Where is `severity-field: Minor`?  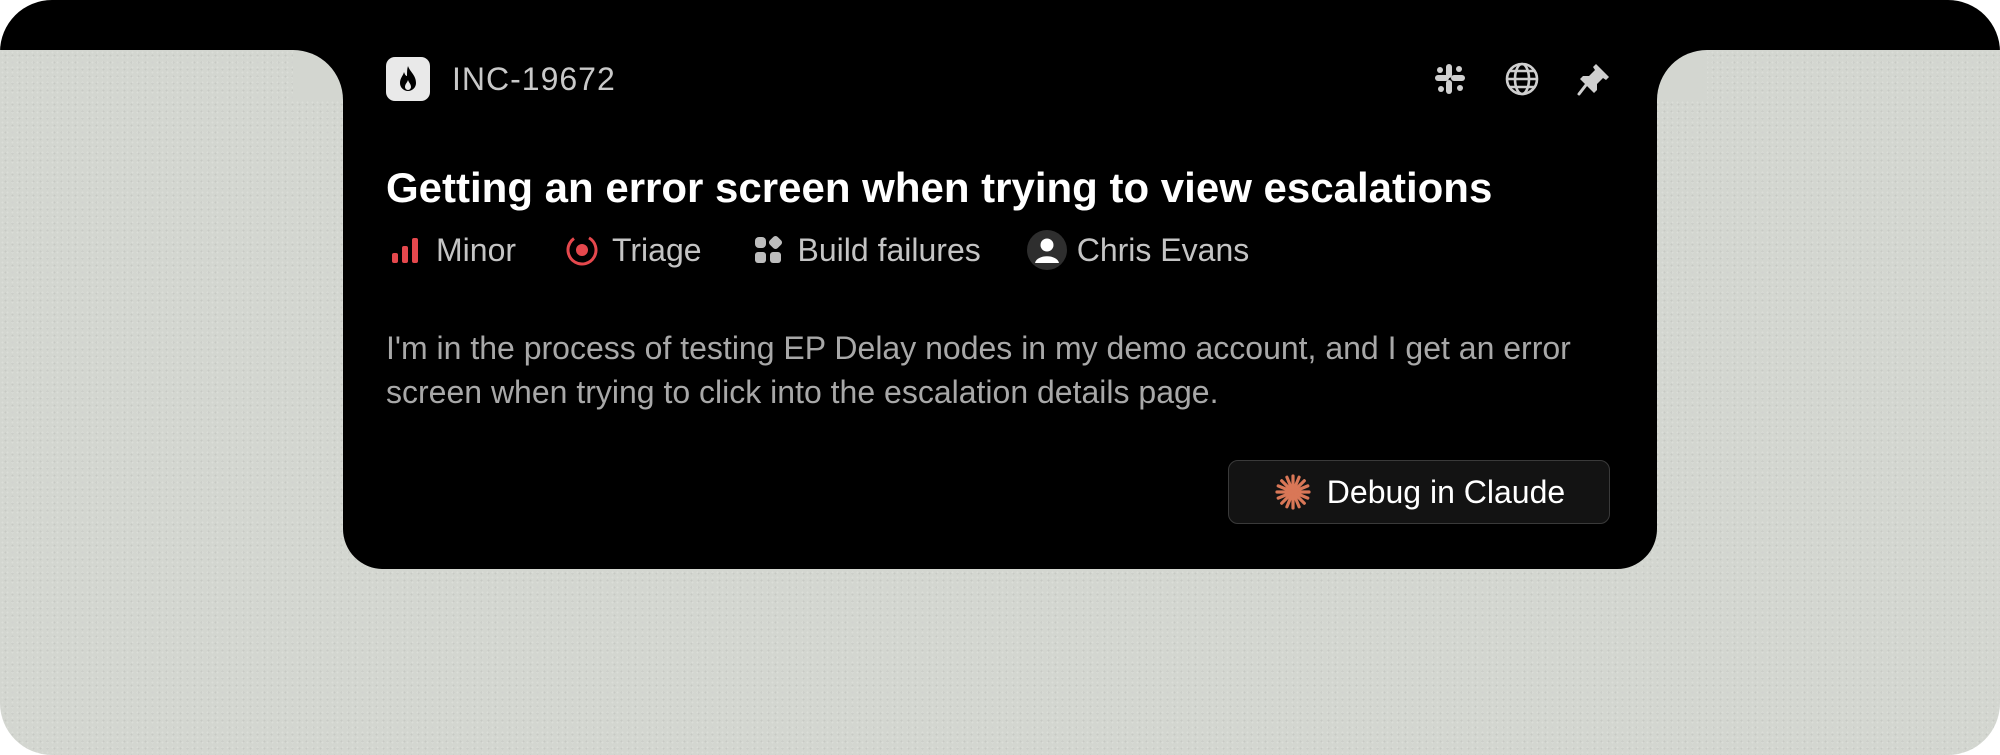
severity-field: Minor is located at coordinates (451, 250).